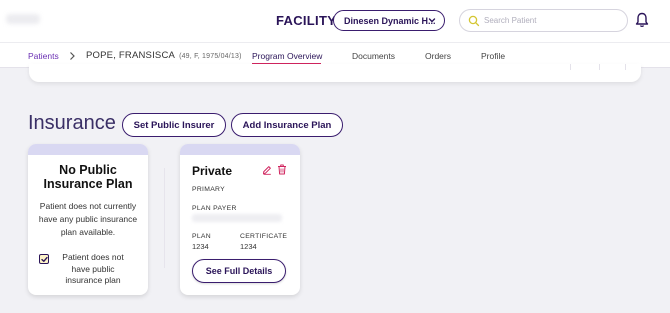 This screenshot has height=313, width=670. What do you see at coordinates (237, 218) in the screenshot?
I see `plan-payer-redacted` at bounding box center [237, 218].